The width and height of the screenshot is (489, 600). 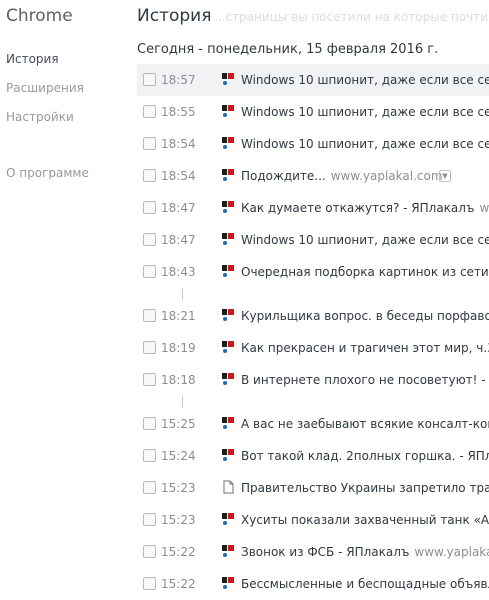 I want to click on visit-time: 18:43, so click(x=178, y=272).